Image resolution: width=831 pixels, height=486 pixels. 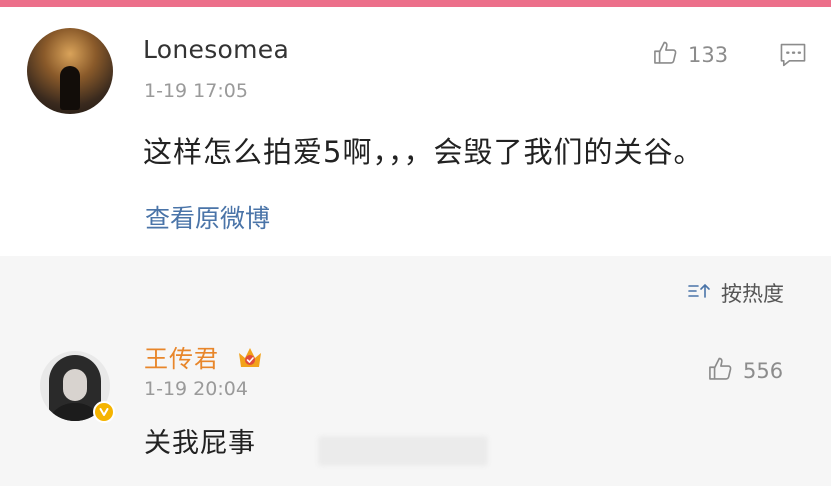 I want to click on like-count: 133, so click(x=708, y=55).